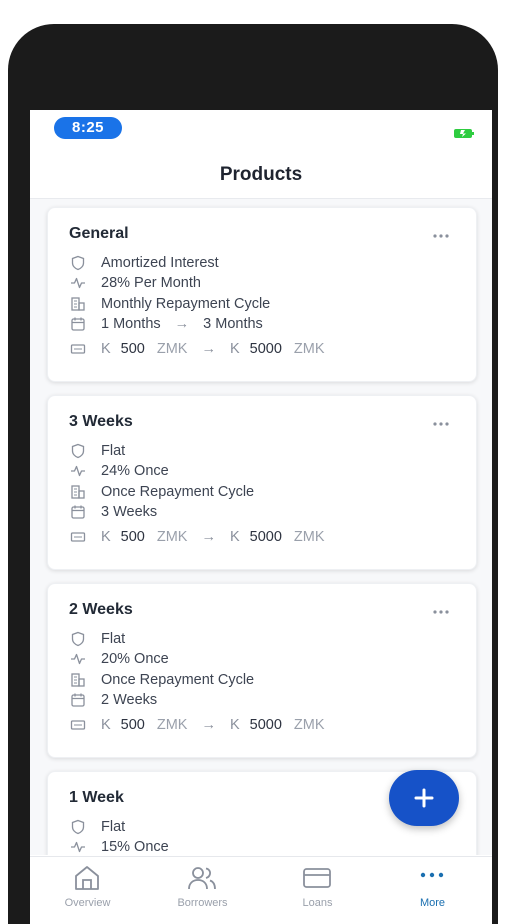  I want to click on status-time: 8:25, so click(88, 128).